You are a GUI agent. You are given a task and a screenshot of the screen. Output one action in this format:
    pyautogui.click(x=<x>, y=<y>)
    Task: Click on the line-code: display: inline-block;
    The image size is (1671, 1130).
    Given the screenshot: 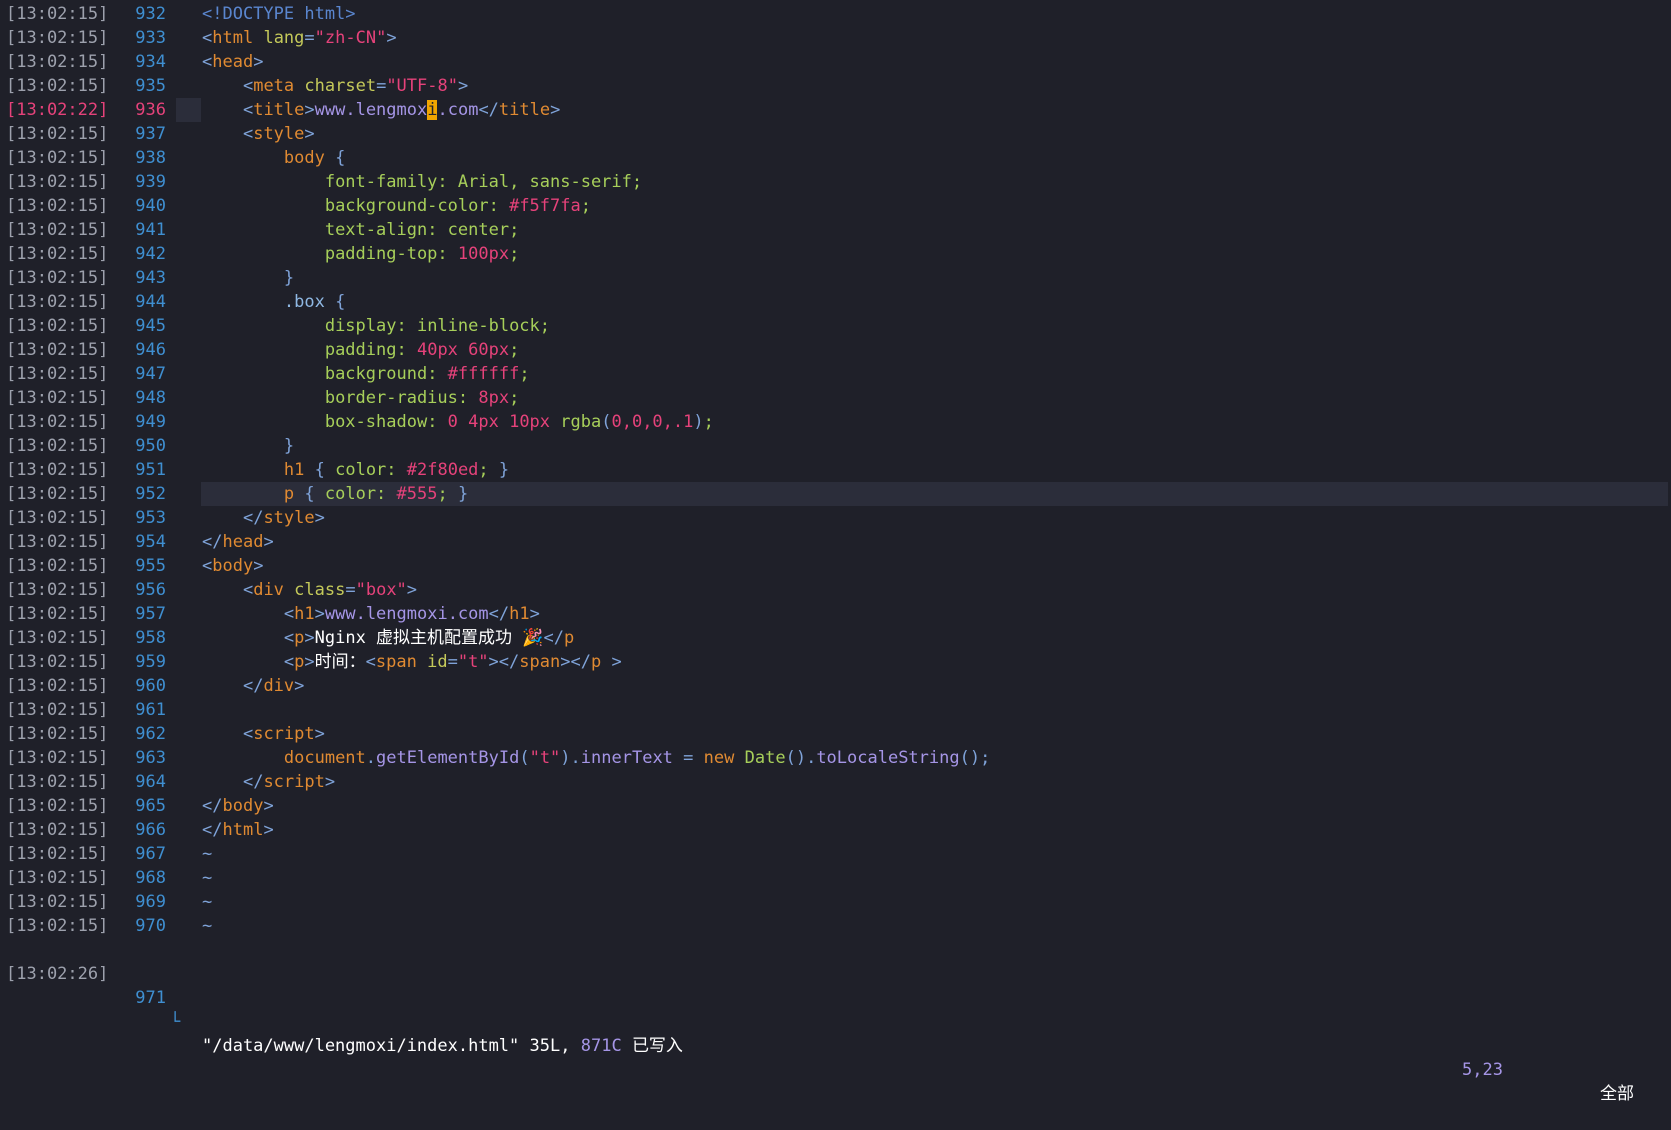 What is the action you would take?
    pyautogui.click(x=936, y=326)
    